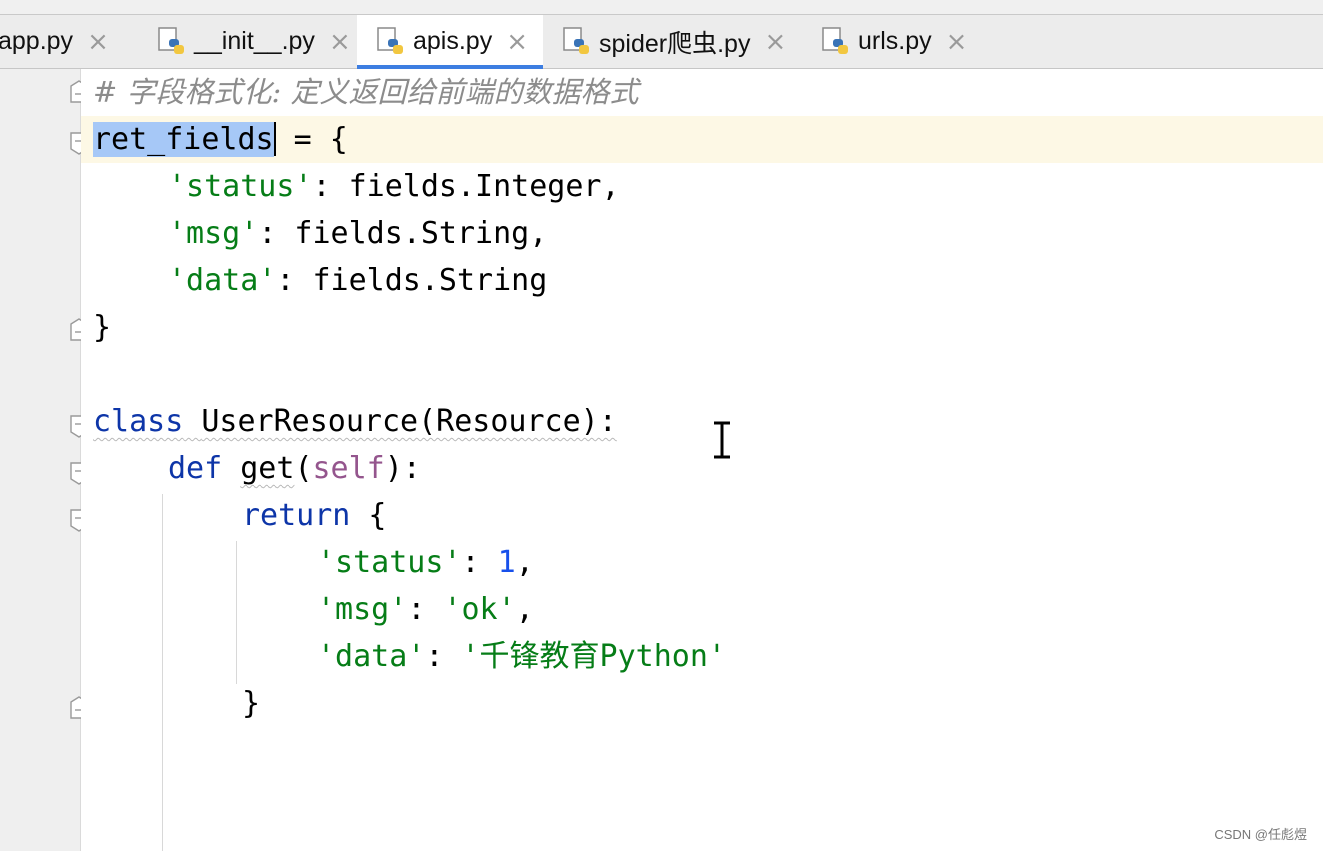  Describe the element at coordinates (251, 703) in the screenshot. I see `code-line-14: }` at that location.